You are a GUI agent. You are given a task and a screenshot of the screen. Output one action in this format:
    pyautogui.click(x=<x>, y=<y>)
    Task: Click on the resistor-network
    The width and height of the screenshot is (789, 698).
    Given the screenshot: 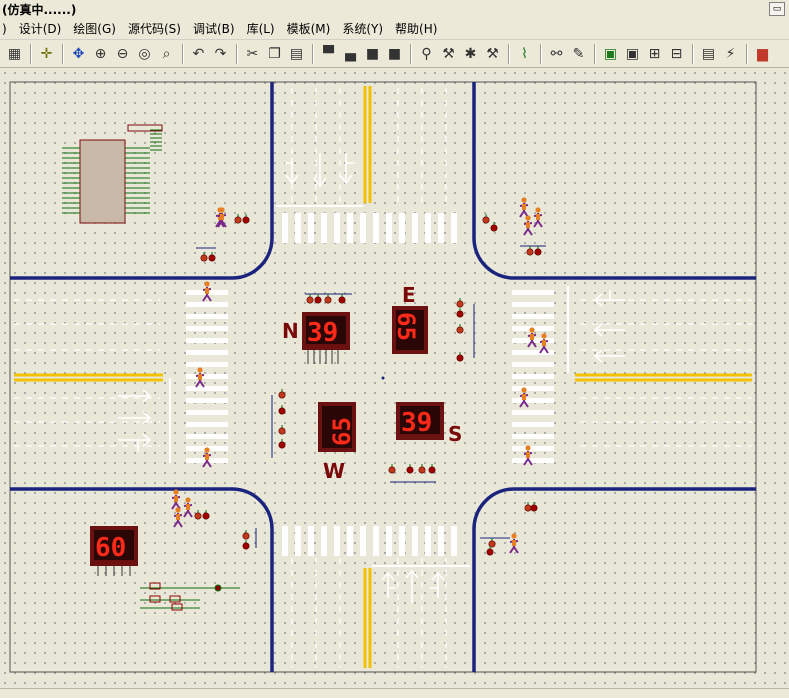 What is the action you would take?
    pyautogui.click(x=190, y=596)
    